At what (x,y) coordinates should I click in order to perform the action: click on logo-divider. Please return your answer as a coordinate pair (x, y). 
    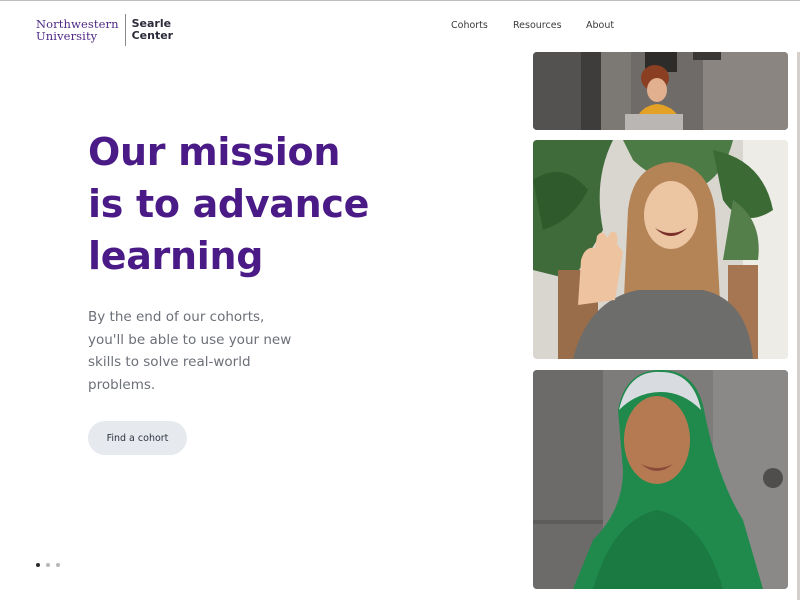
    Looking at the image, I should click on (125, 30).